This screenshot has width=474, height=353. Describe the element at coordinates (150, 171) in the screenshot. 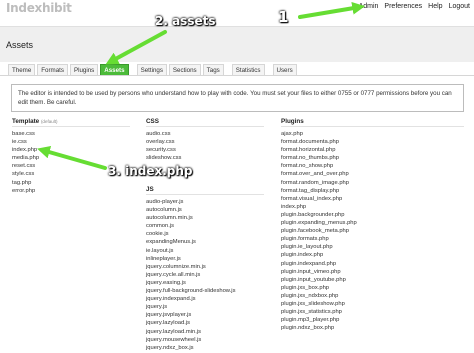

I see `annotation-step-3: 3. index.php` at that location.